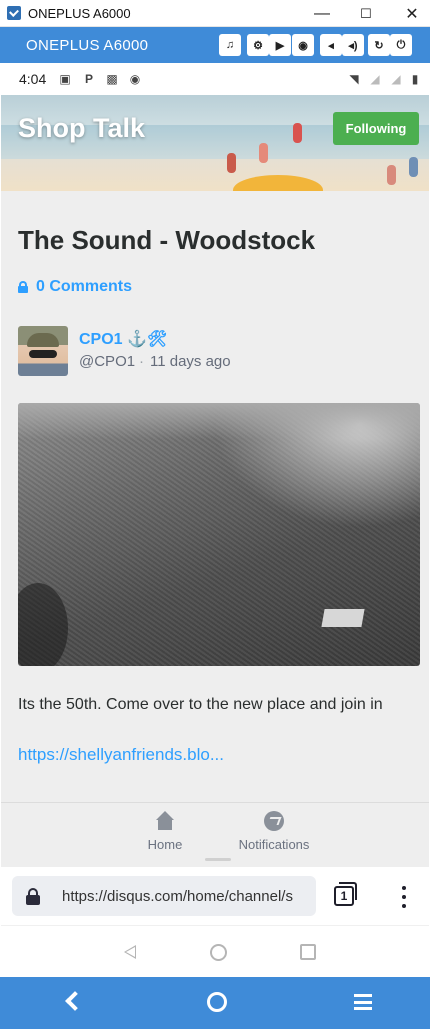 The height and width of the screenshot is (1029, 430). What do you see at coordinates (376, 128) in the screenshot?
I see `following-button: Following` at bounding box center [376, 128].